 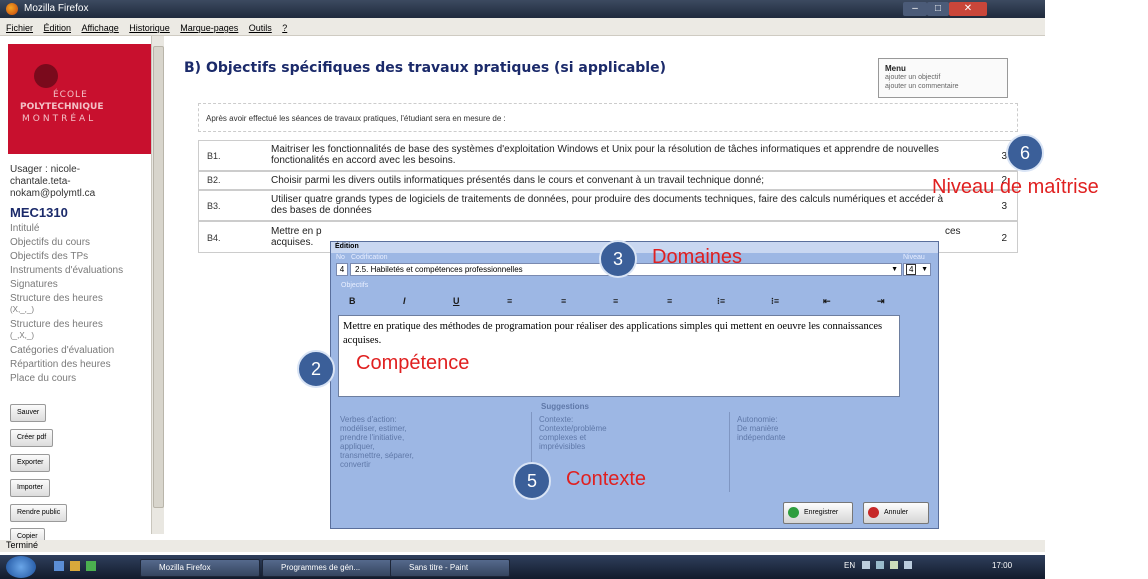 What do you see at coordinates (404, 301) in the screenshot?
I see `italic-button: I` at bounding box center [404, 301].